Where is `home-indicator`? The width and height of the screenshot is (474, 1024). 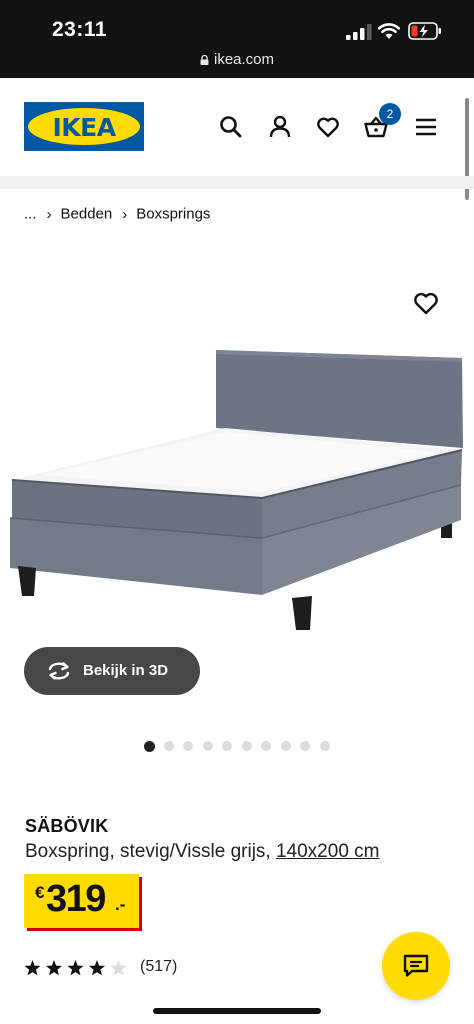 home-indicator is located at coordinates (237, 1011).